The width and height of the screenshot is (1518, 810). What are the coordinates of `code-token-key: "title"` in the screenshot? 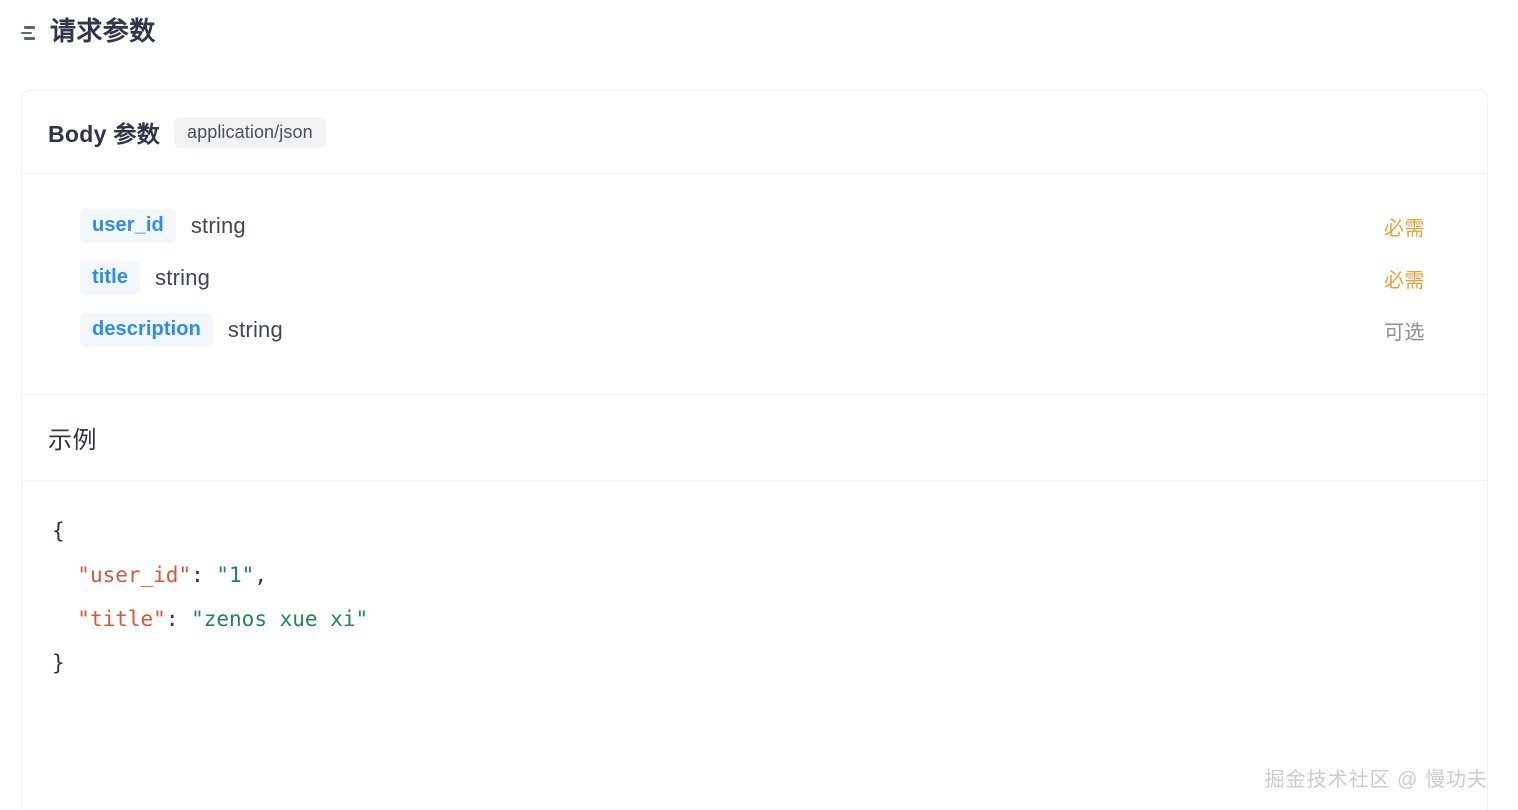 It's located at (121, 619).